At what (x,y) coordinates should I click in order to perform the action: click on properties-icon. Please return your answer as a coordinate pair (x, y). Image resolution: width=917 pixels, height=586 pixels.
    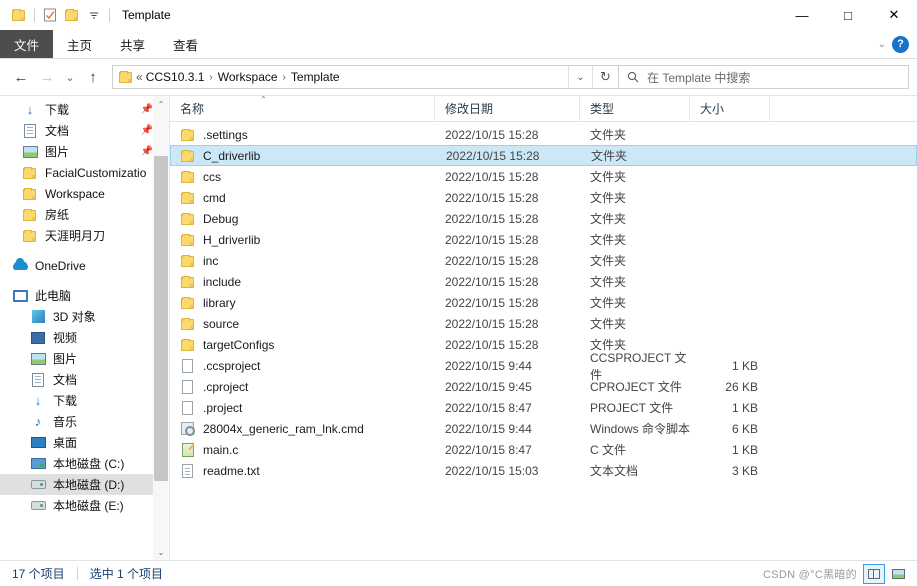
    Looking at the image, I should click on (50, 15).